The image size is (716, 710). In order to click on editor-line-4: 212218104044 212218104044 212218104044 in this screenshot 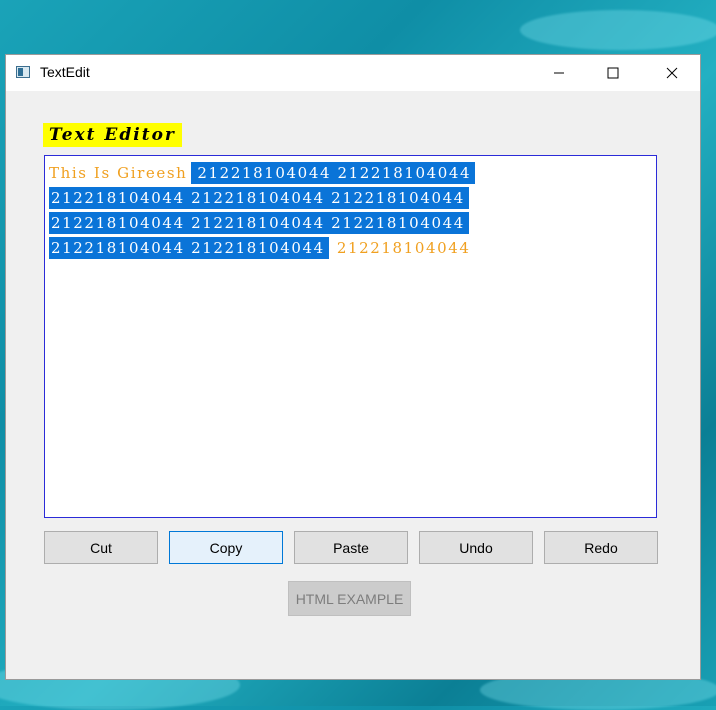, I will do `click(344, 248)`.